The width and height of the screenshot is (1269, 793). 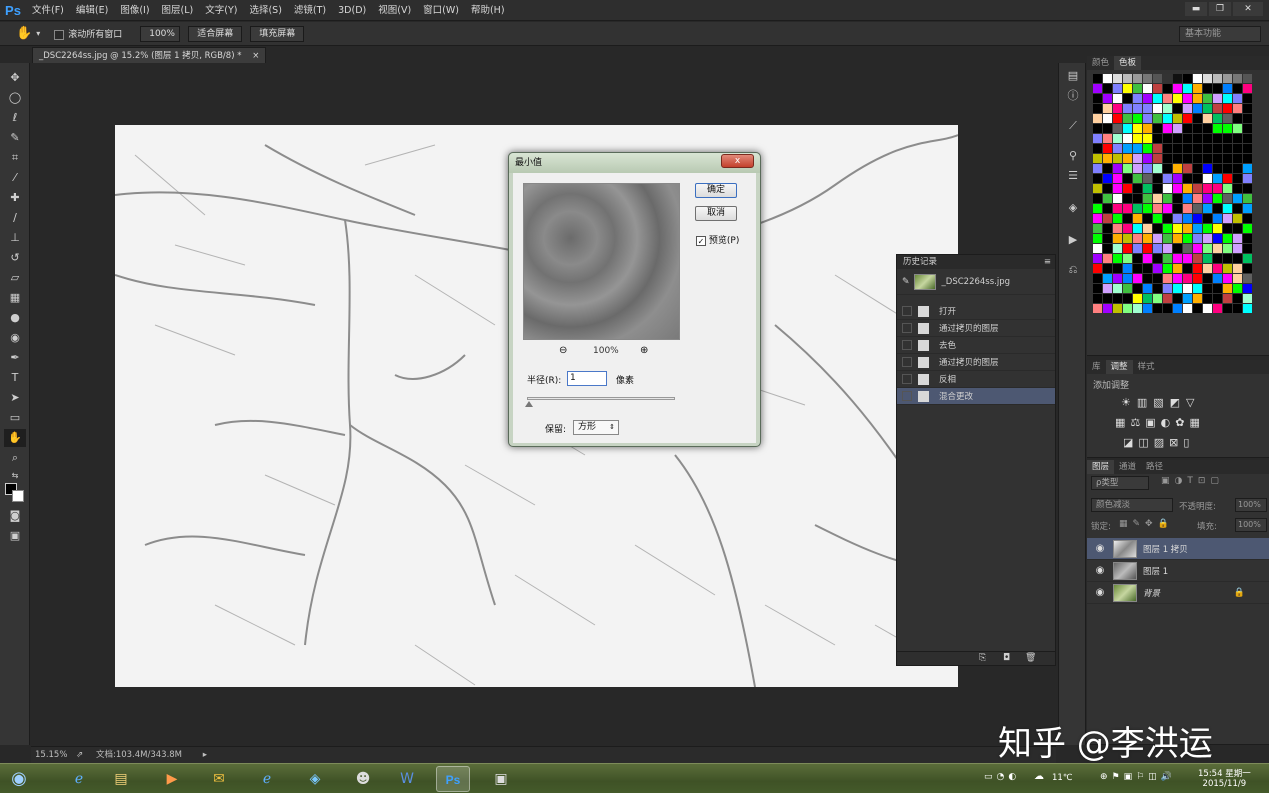 I want to click on photoshop-taskbar-icon: Ps, so click(x=453, y=779).